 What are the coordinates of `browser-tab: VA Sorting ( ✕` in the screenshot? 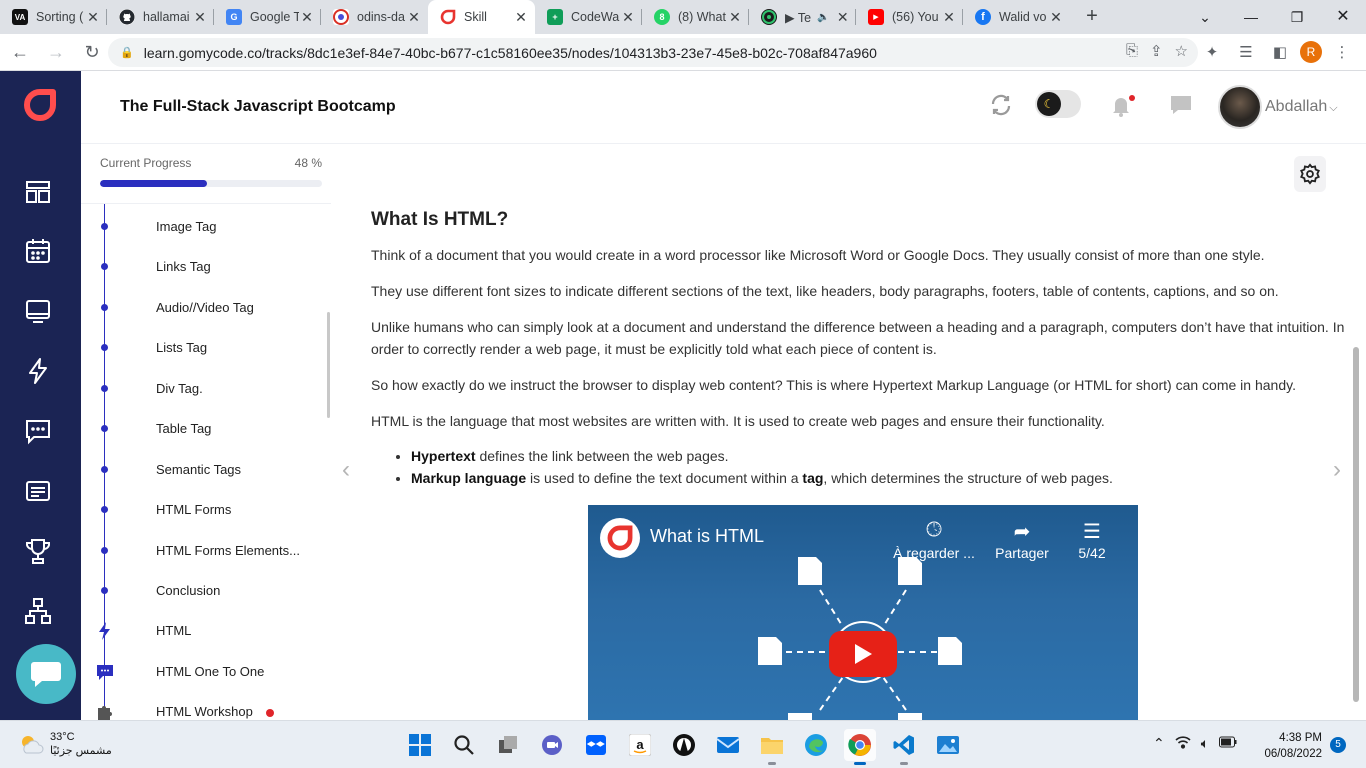 It's located at (53, 17).